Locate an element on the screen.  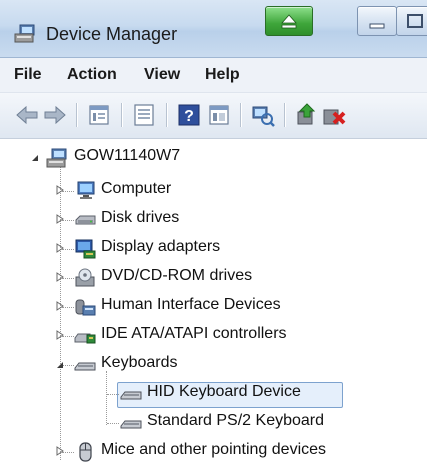
tree-item-human-interface-devices: Human Interface Devices is located at coordinates (213, 307).